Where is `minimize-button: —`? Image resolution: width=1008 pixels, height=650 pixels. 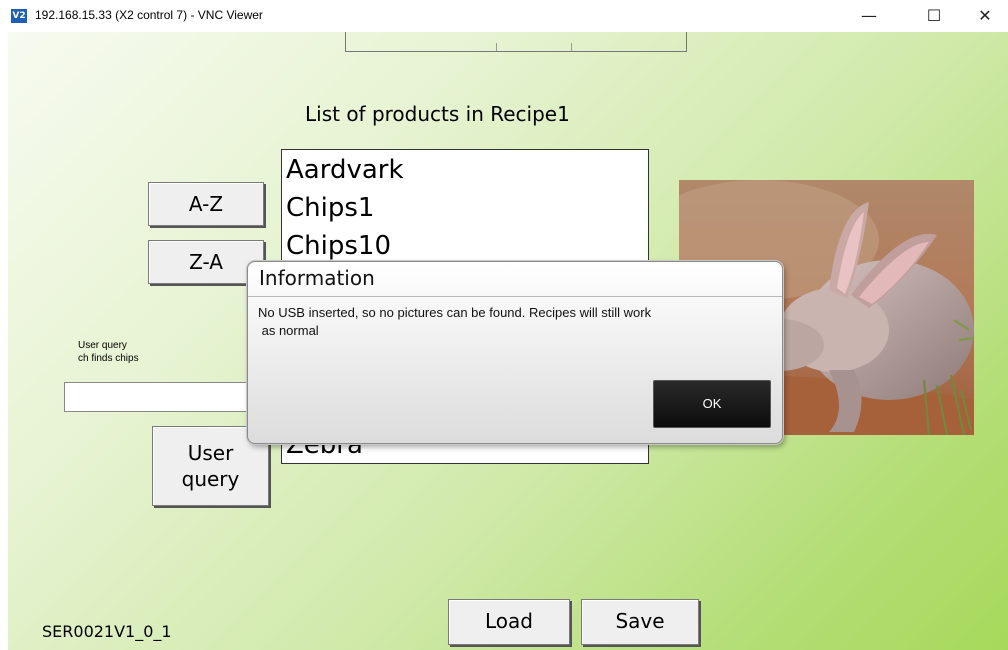 minimize-button: — is located at coordinates (869, 16).